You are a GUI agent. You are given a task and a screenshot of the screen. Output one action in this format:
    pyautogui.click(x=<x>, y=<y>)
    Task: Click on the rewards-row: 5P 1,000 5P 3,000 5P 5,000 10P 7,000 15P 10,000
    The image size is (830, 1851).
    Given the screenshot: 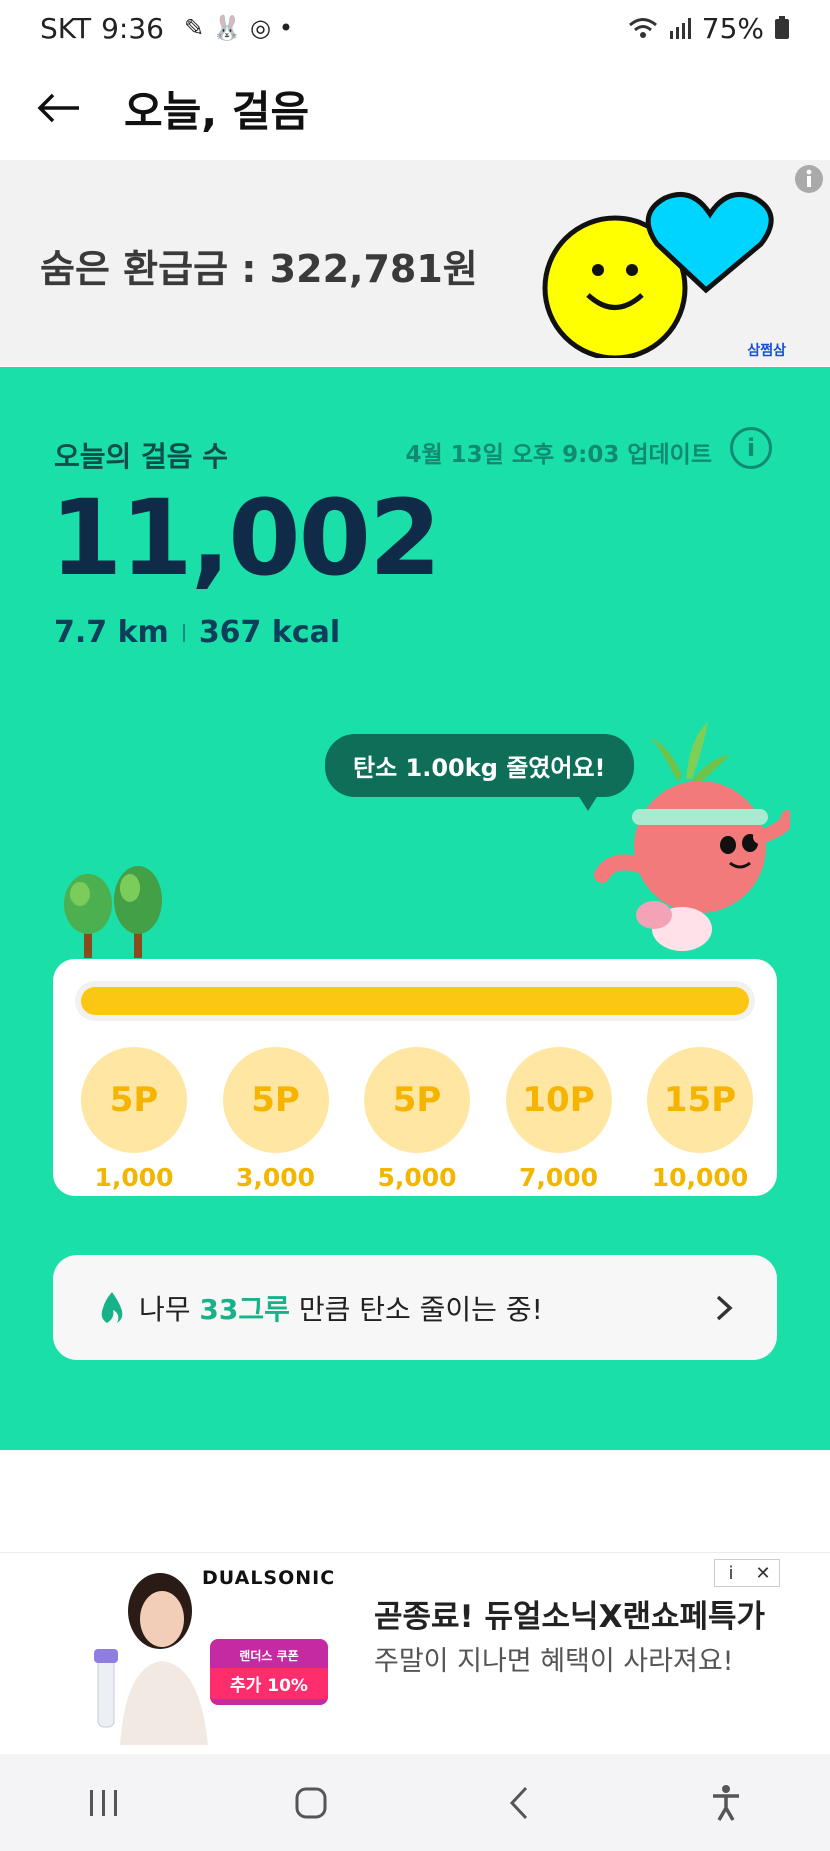 What is the action you would take?
    pyautogui.click(x=417, y=1119)
    